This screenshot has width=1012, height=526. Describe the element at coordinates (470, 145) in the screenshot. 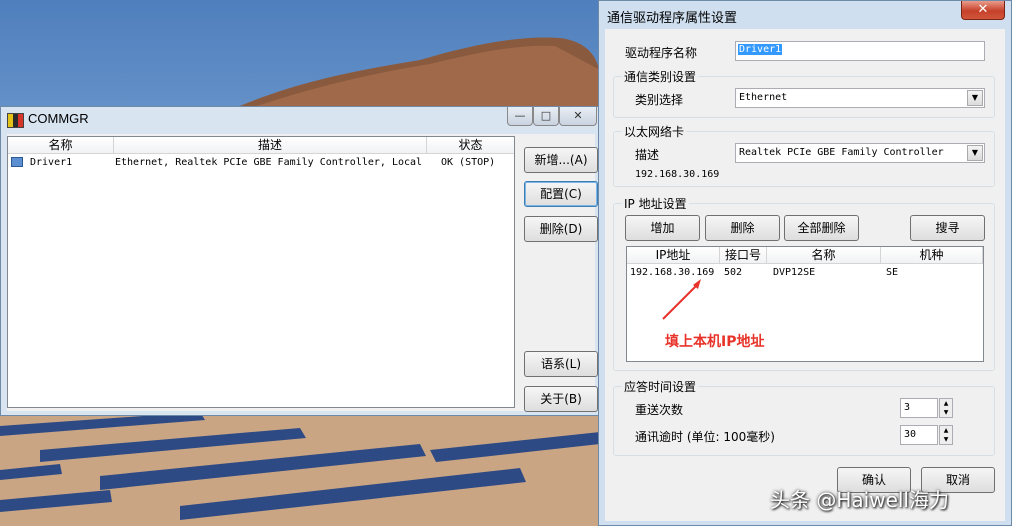

I see `column-header-status: 状态` at that location.